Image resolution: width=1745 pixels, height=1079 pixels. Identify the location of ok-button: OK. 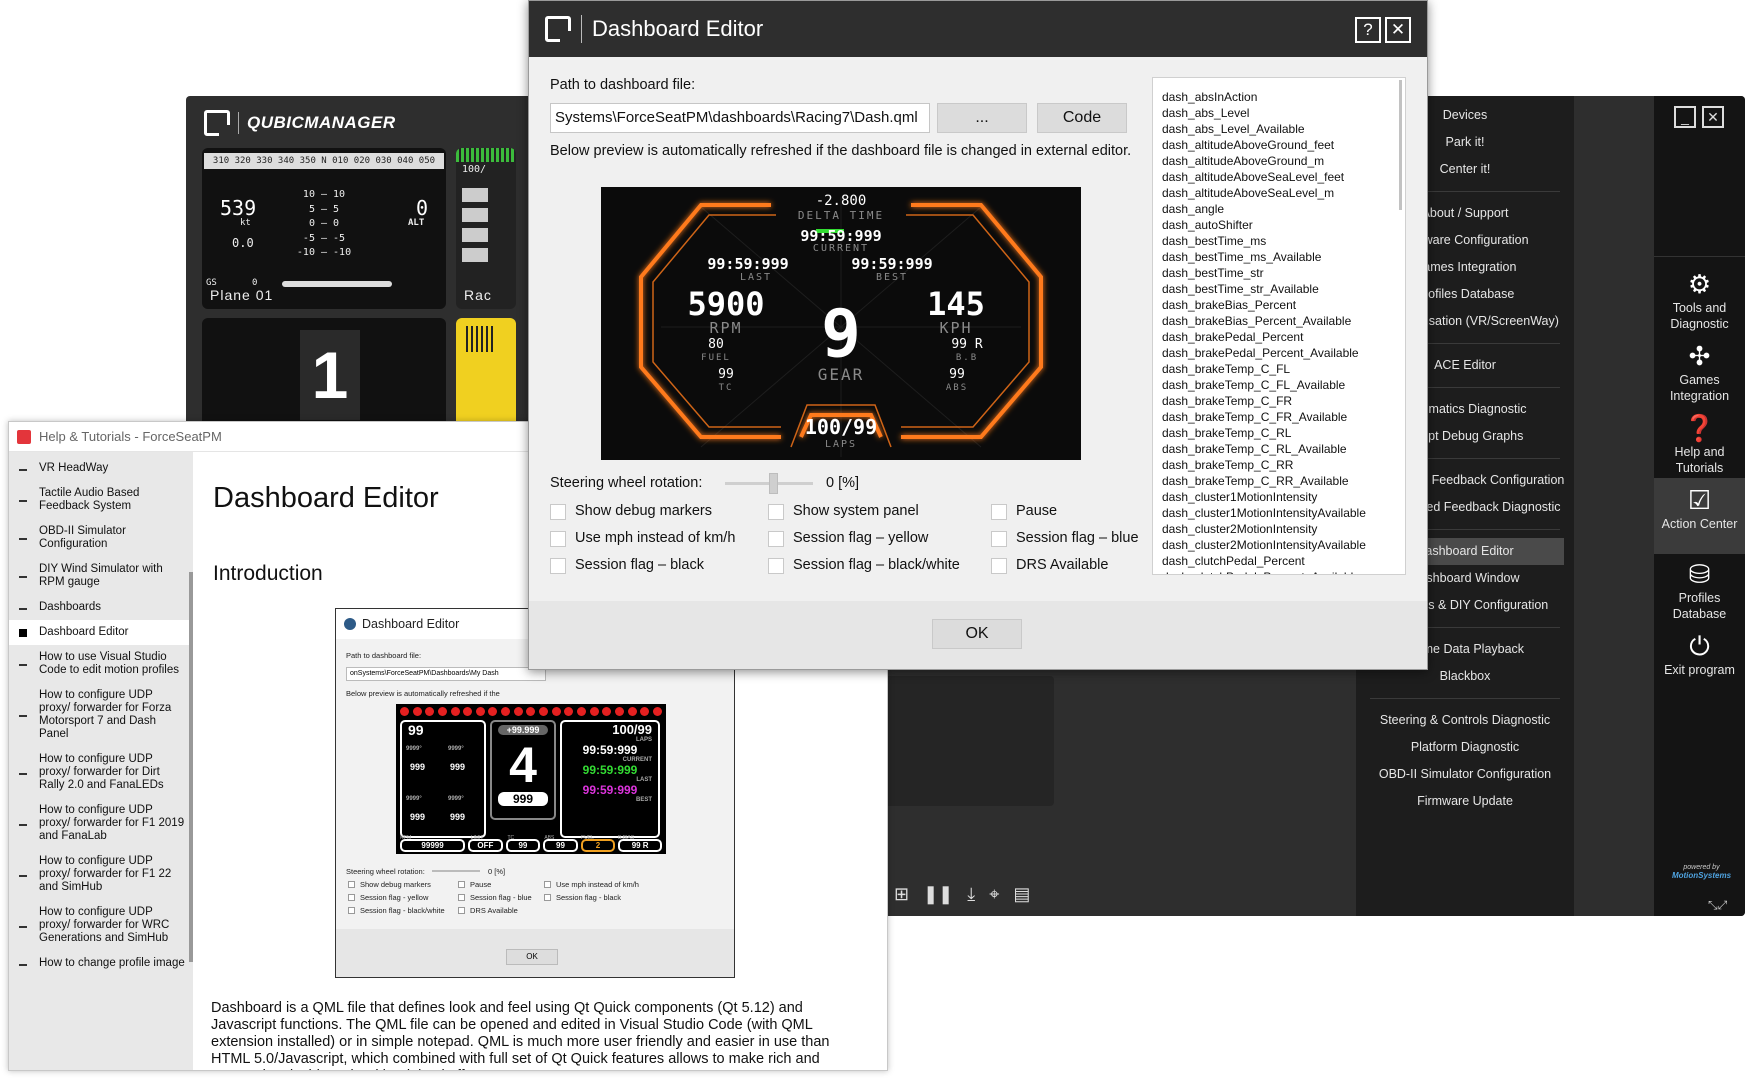
(977, 634).